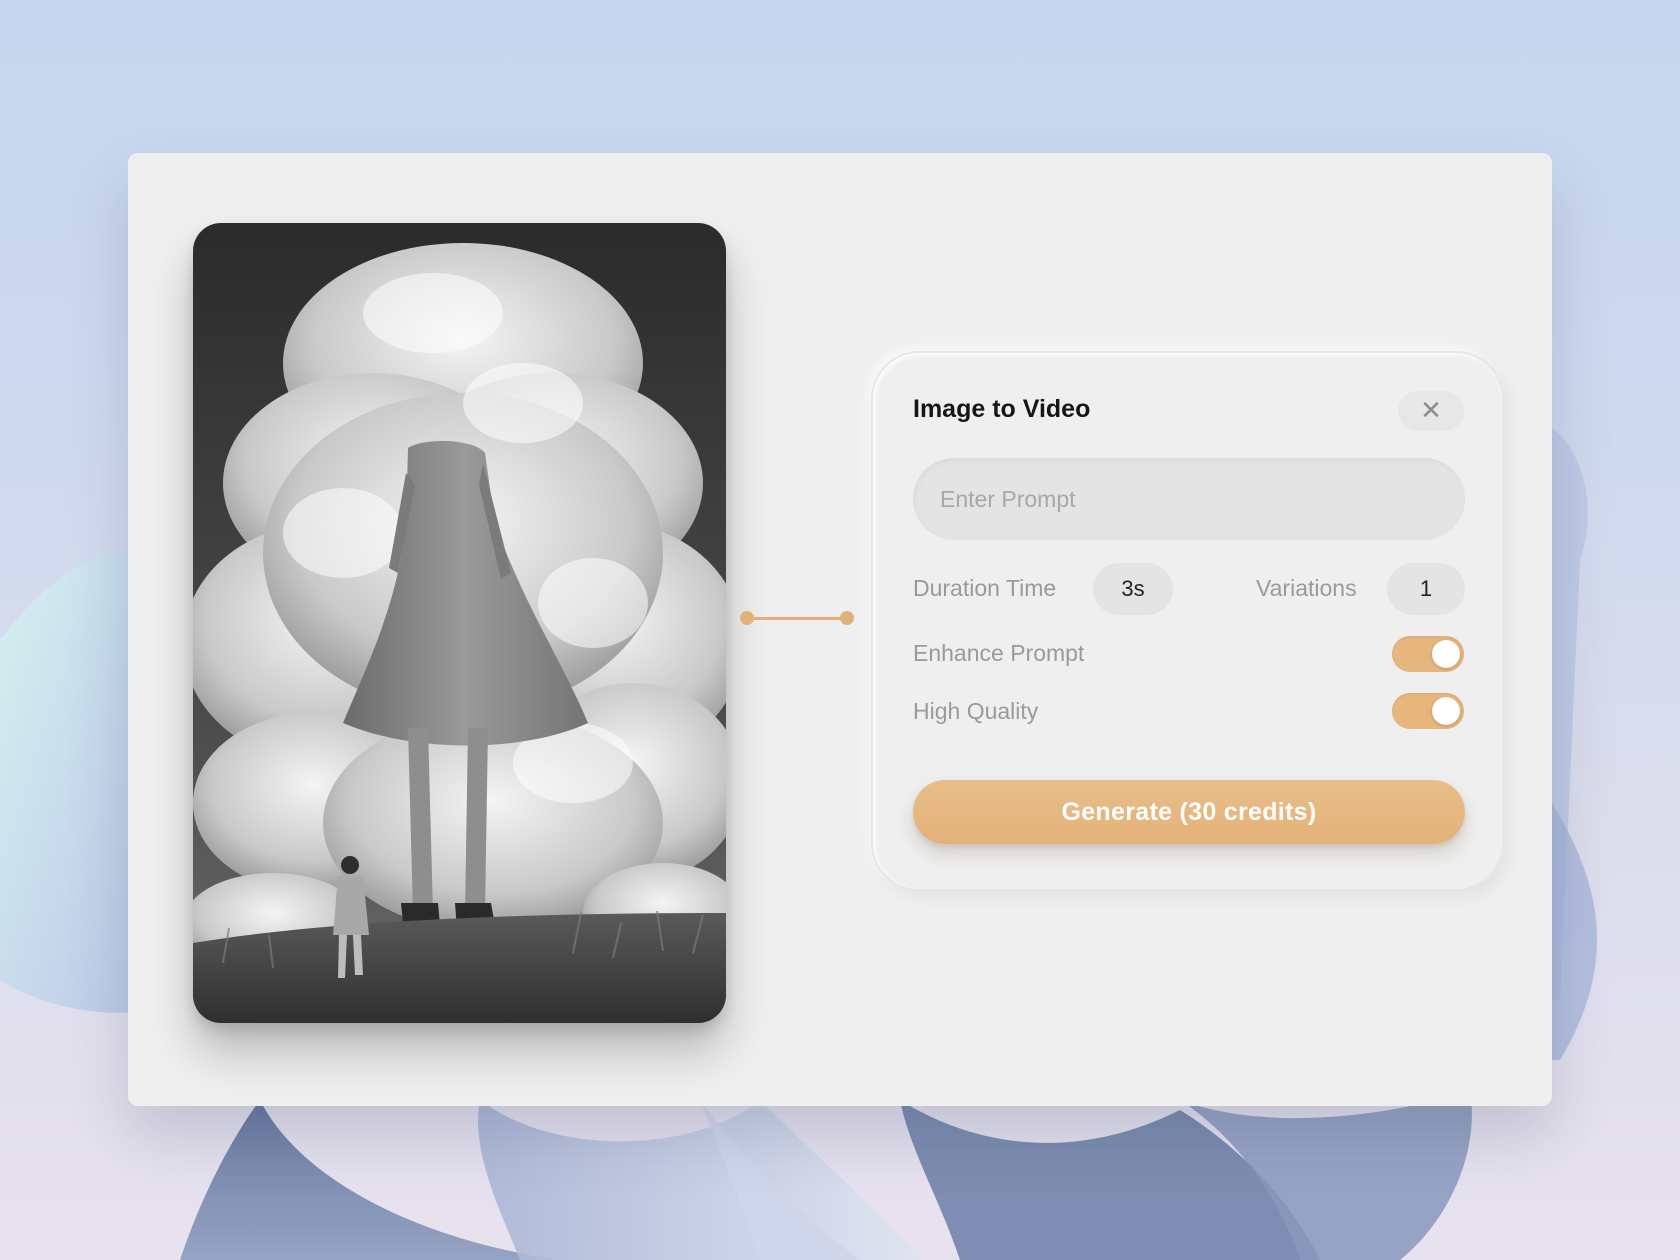  I want to click on close-button: ✕, so click(1431, 411).